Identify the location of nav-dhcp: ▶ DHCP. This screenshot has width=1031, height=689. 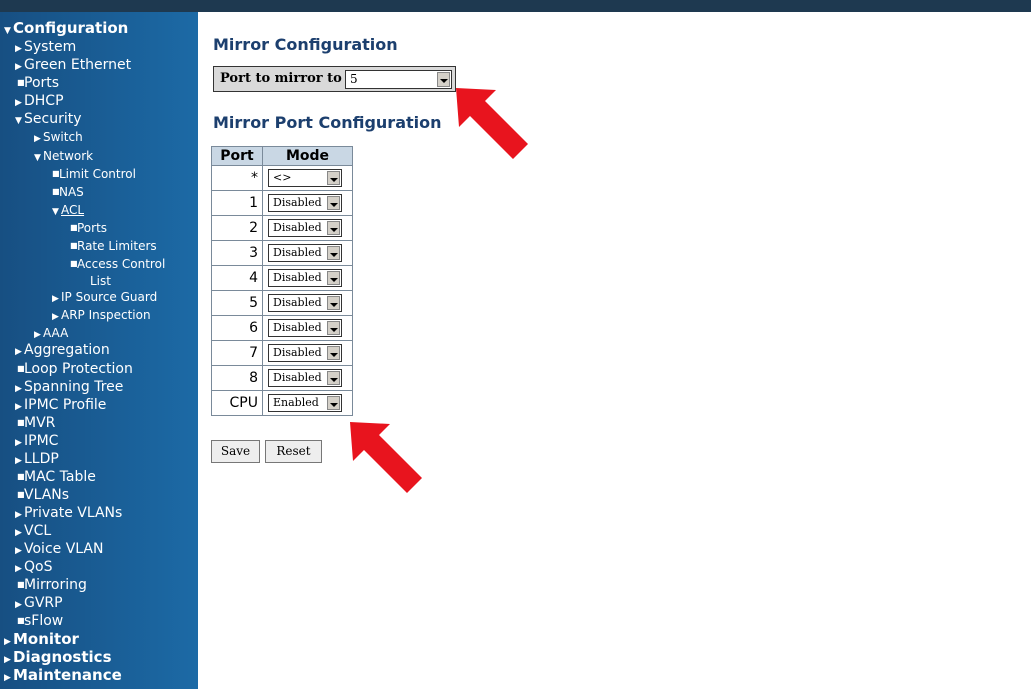
(39, 102).